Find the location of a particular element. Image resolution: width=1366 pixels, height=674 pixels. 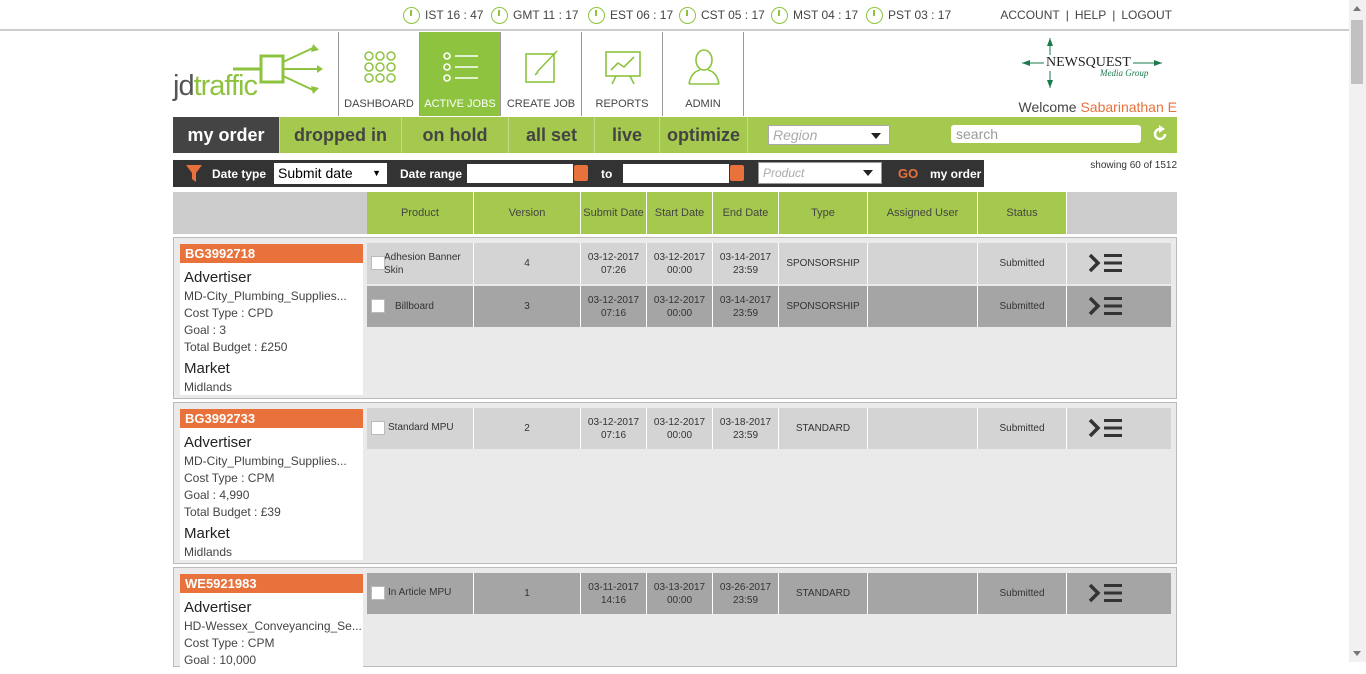

date-from-input is located at coordinates (520, 173).